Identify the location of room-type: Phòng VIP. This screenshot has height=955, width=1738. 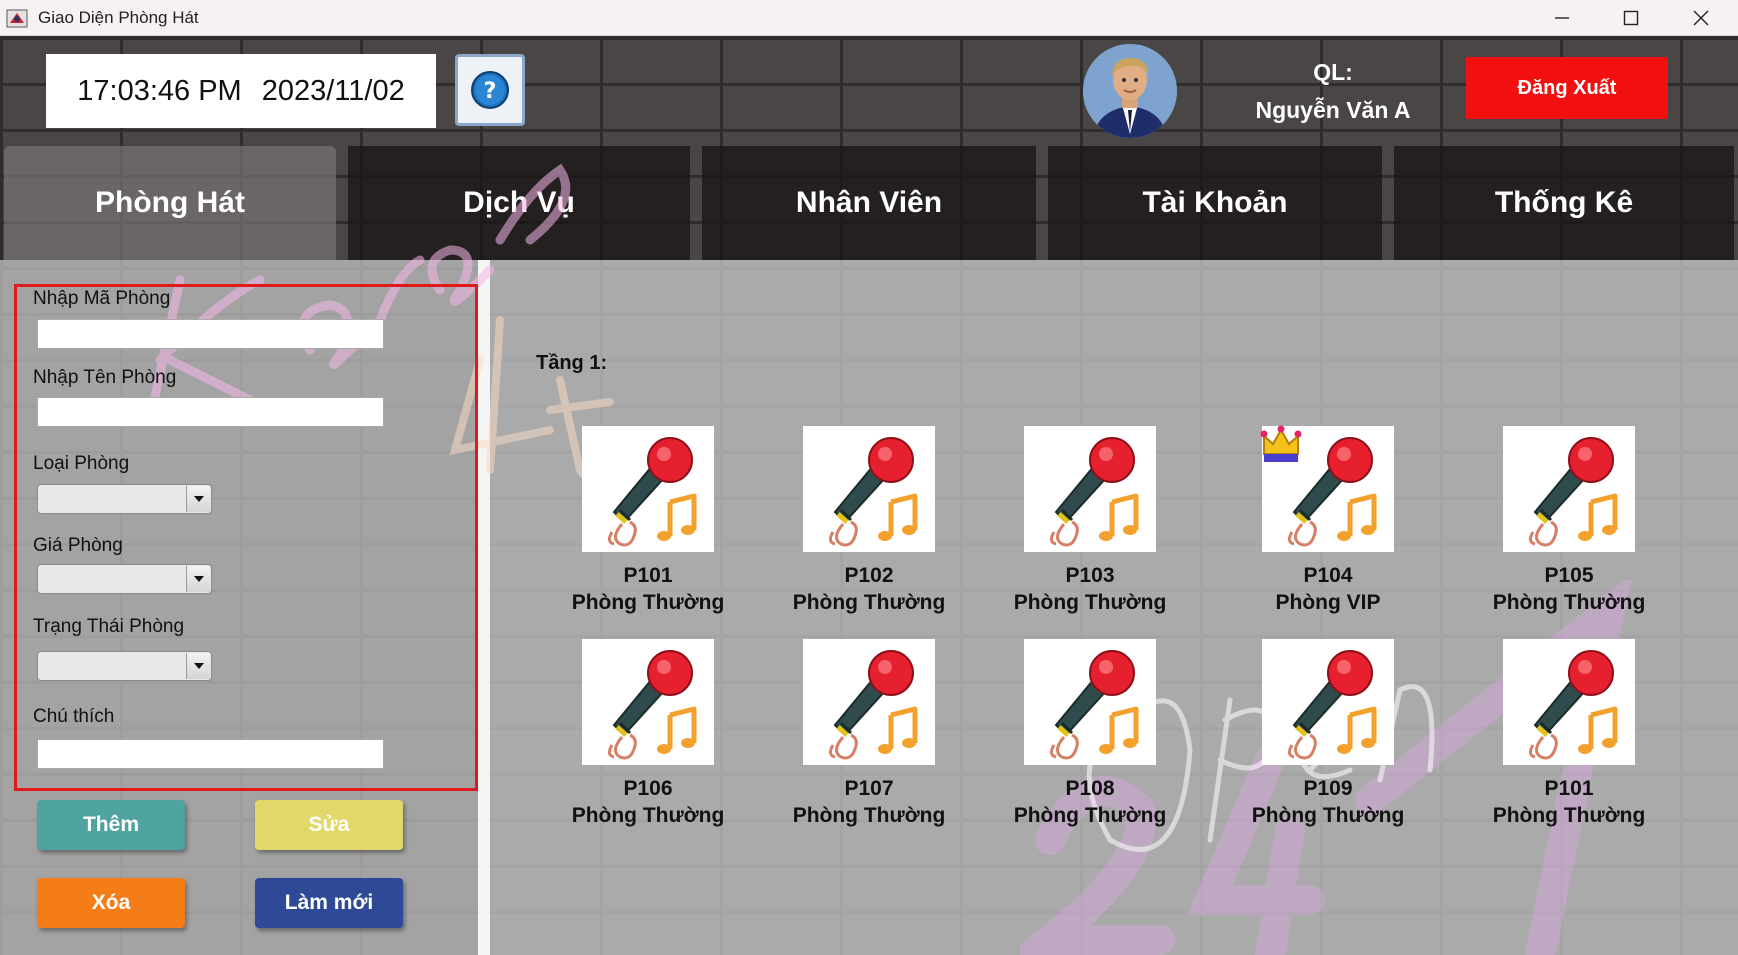
(1328, 602).